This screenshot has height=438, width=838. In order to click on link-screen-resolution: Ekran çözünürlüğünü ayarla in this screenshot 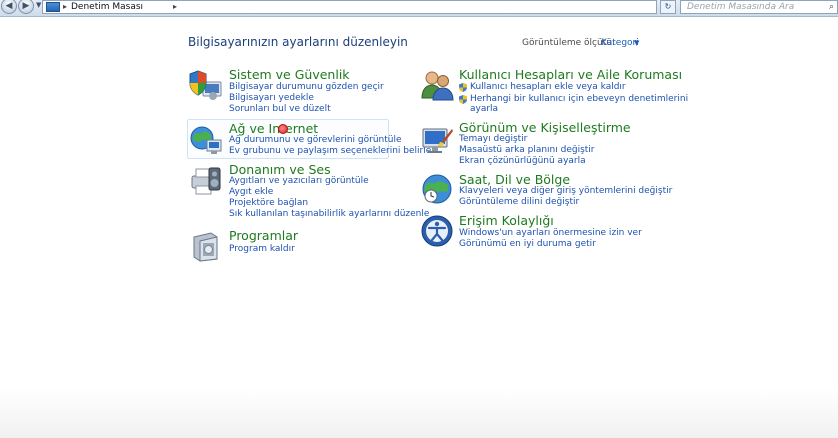, I will do `click(522, 161)`.